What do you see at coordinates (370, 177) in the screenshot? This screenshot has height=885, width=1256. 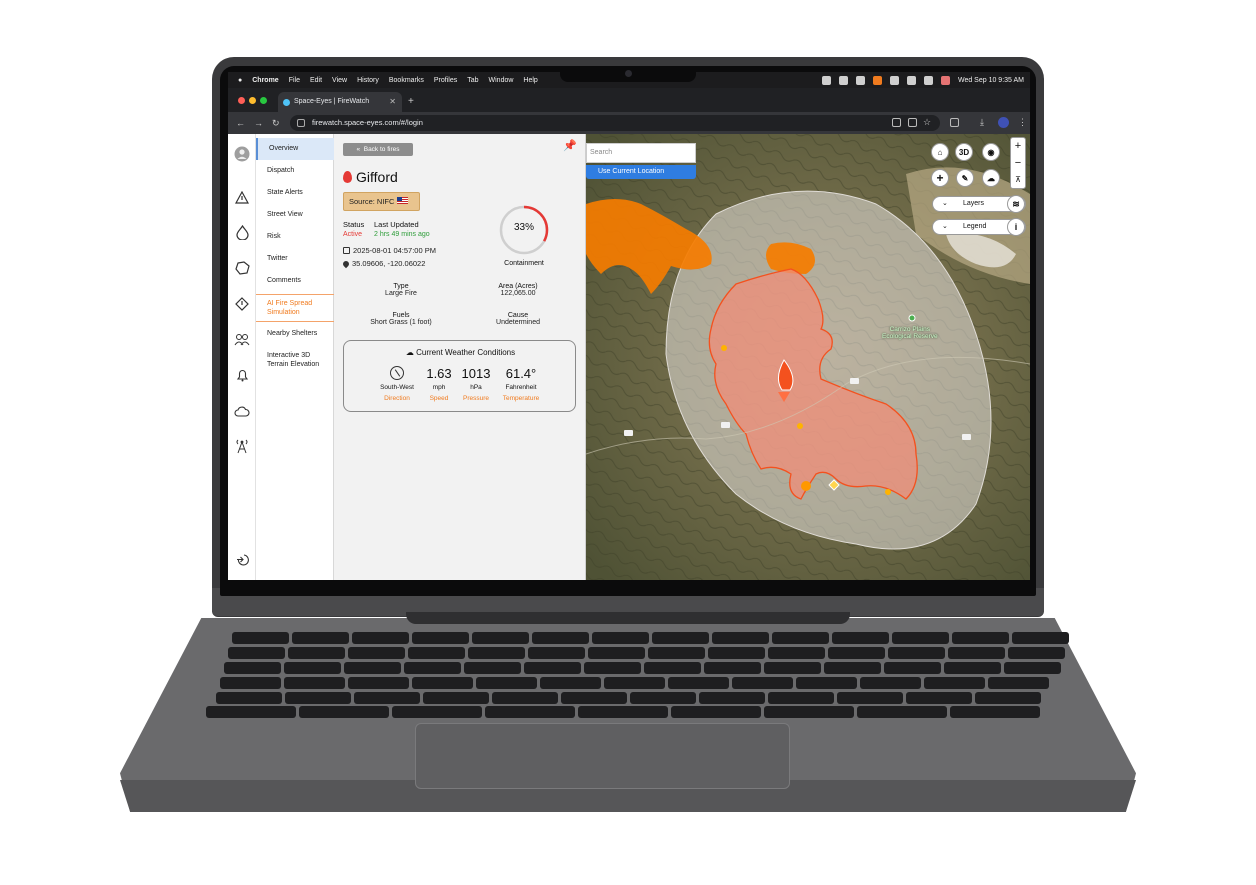 I see `fire-name: Gifford` at bounding box center [370, 177].